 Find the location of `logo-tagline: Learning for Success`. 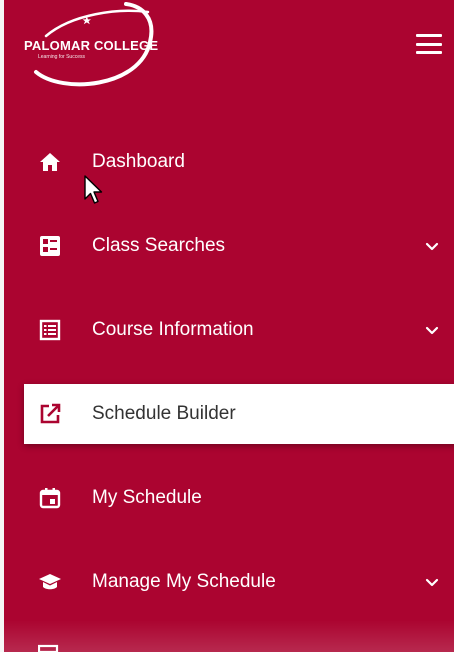

logo-tagline: Learning for Success is located at coordinates (61, 57).